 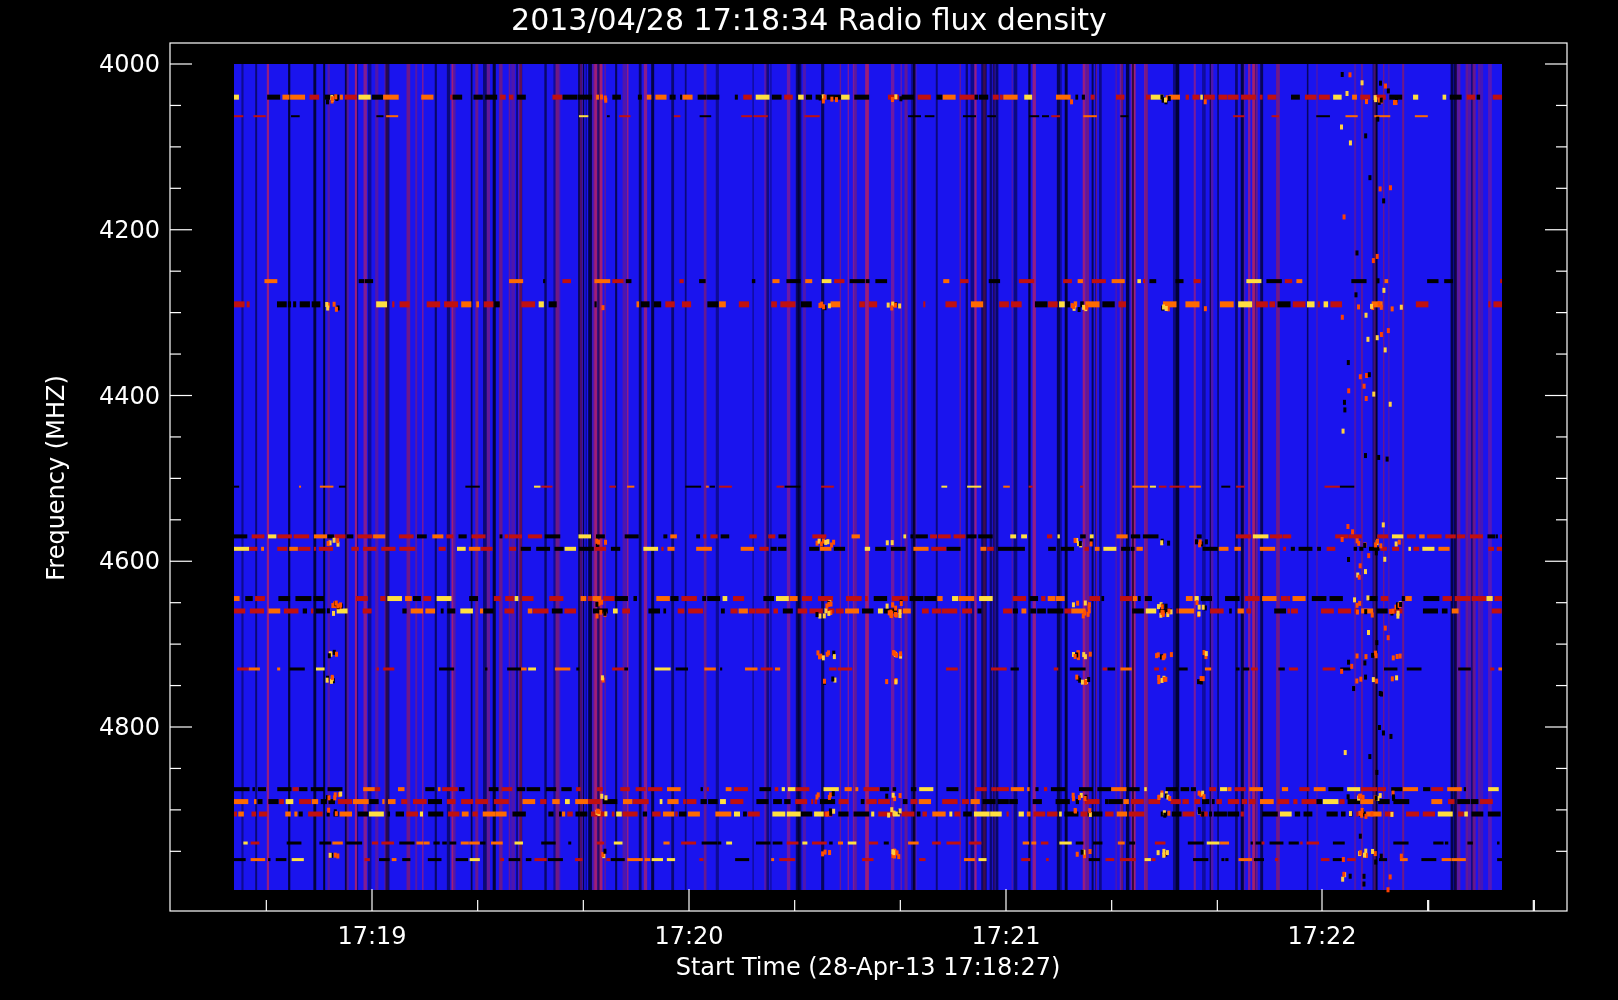 I want to click on tick-label: 17:21, so click(x=1006, y=936).